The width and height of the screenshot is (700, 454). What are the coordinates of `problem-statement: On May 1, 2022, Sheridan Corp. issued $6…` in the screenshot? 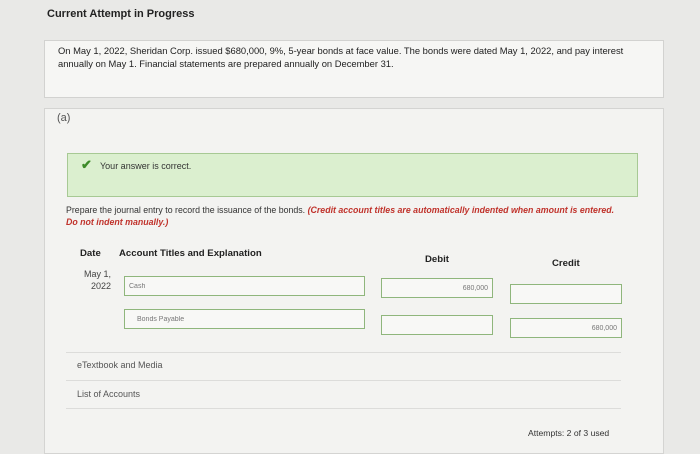 It's located at (341, 57).